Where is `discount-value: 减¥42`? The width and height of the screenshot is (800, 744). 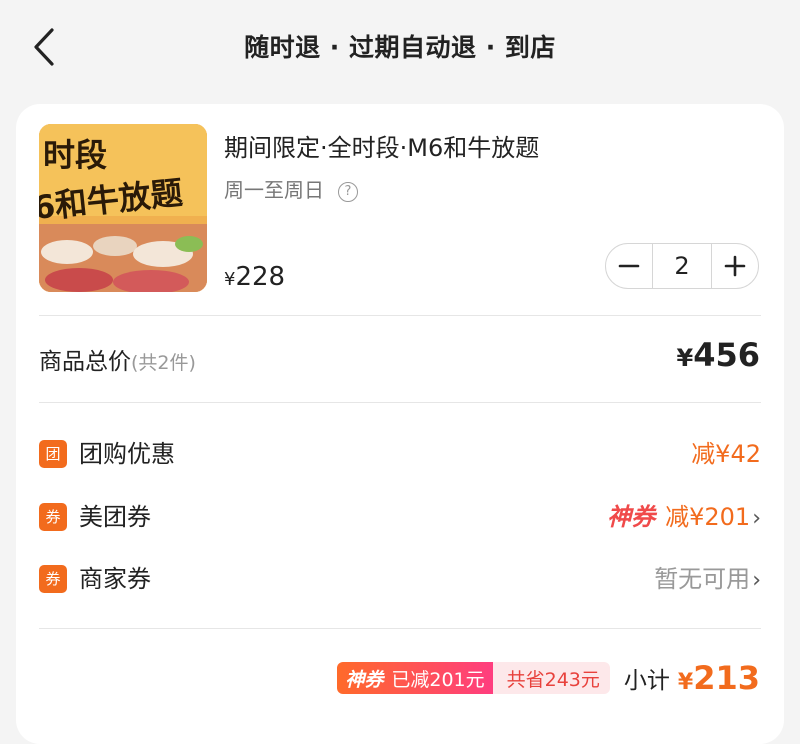
discount-value: 减¥42 is located at coordinates (726, 454).